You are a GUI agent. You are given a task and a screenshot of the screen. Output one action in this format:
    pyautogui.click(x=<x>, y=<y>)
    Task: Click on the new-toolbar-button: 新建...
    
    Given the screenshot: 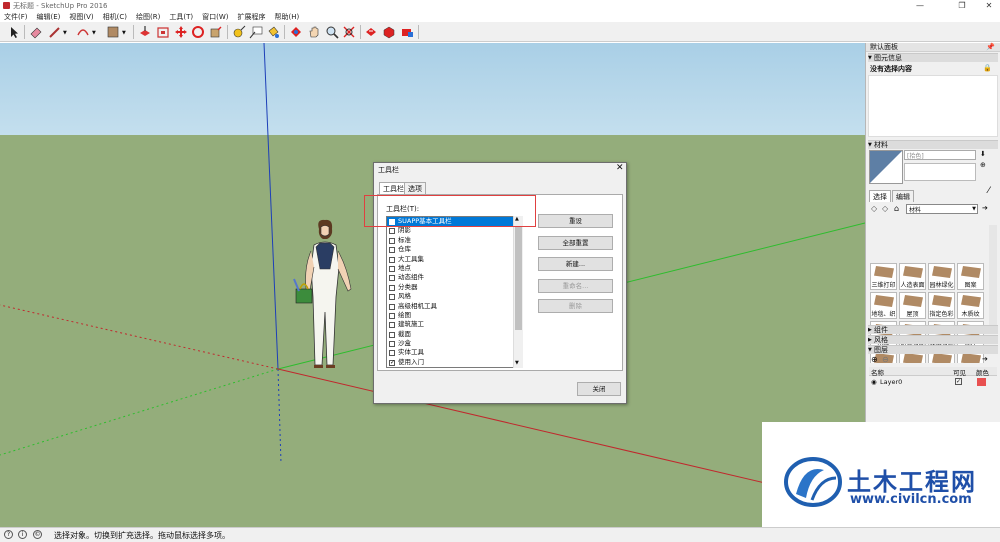 What is the action you would take?
    pyautogui.click(x=575, y=264)
    